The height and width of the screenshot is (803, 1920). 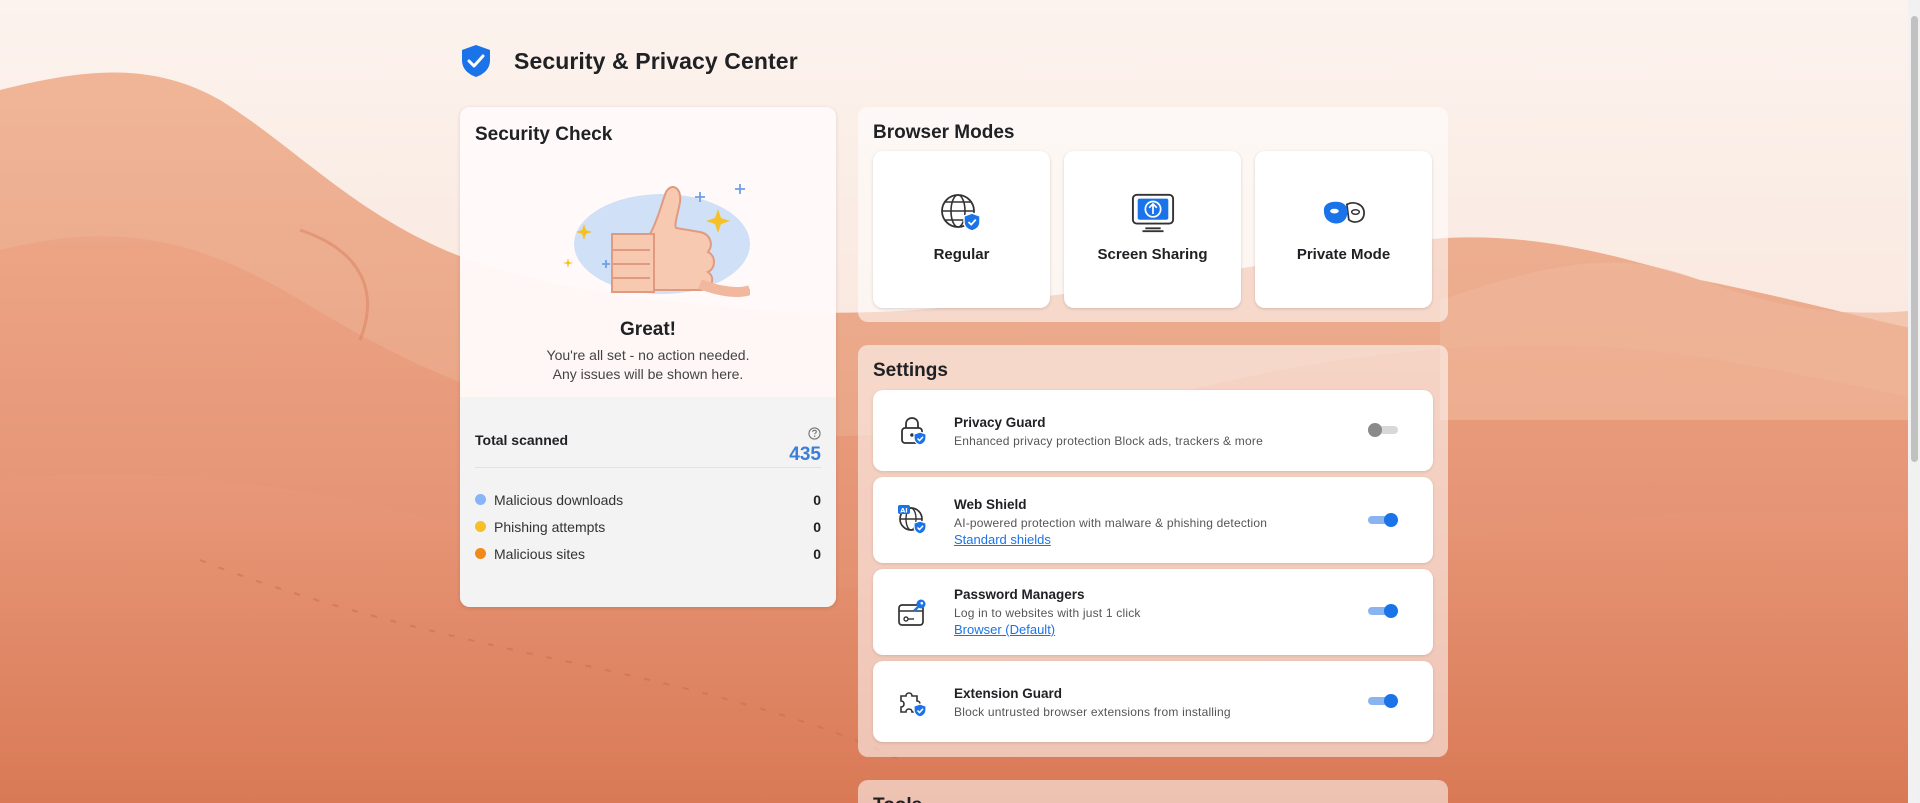 I want to click on mode-regular-button: Regular, so click(x=961, y=229).